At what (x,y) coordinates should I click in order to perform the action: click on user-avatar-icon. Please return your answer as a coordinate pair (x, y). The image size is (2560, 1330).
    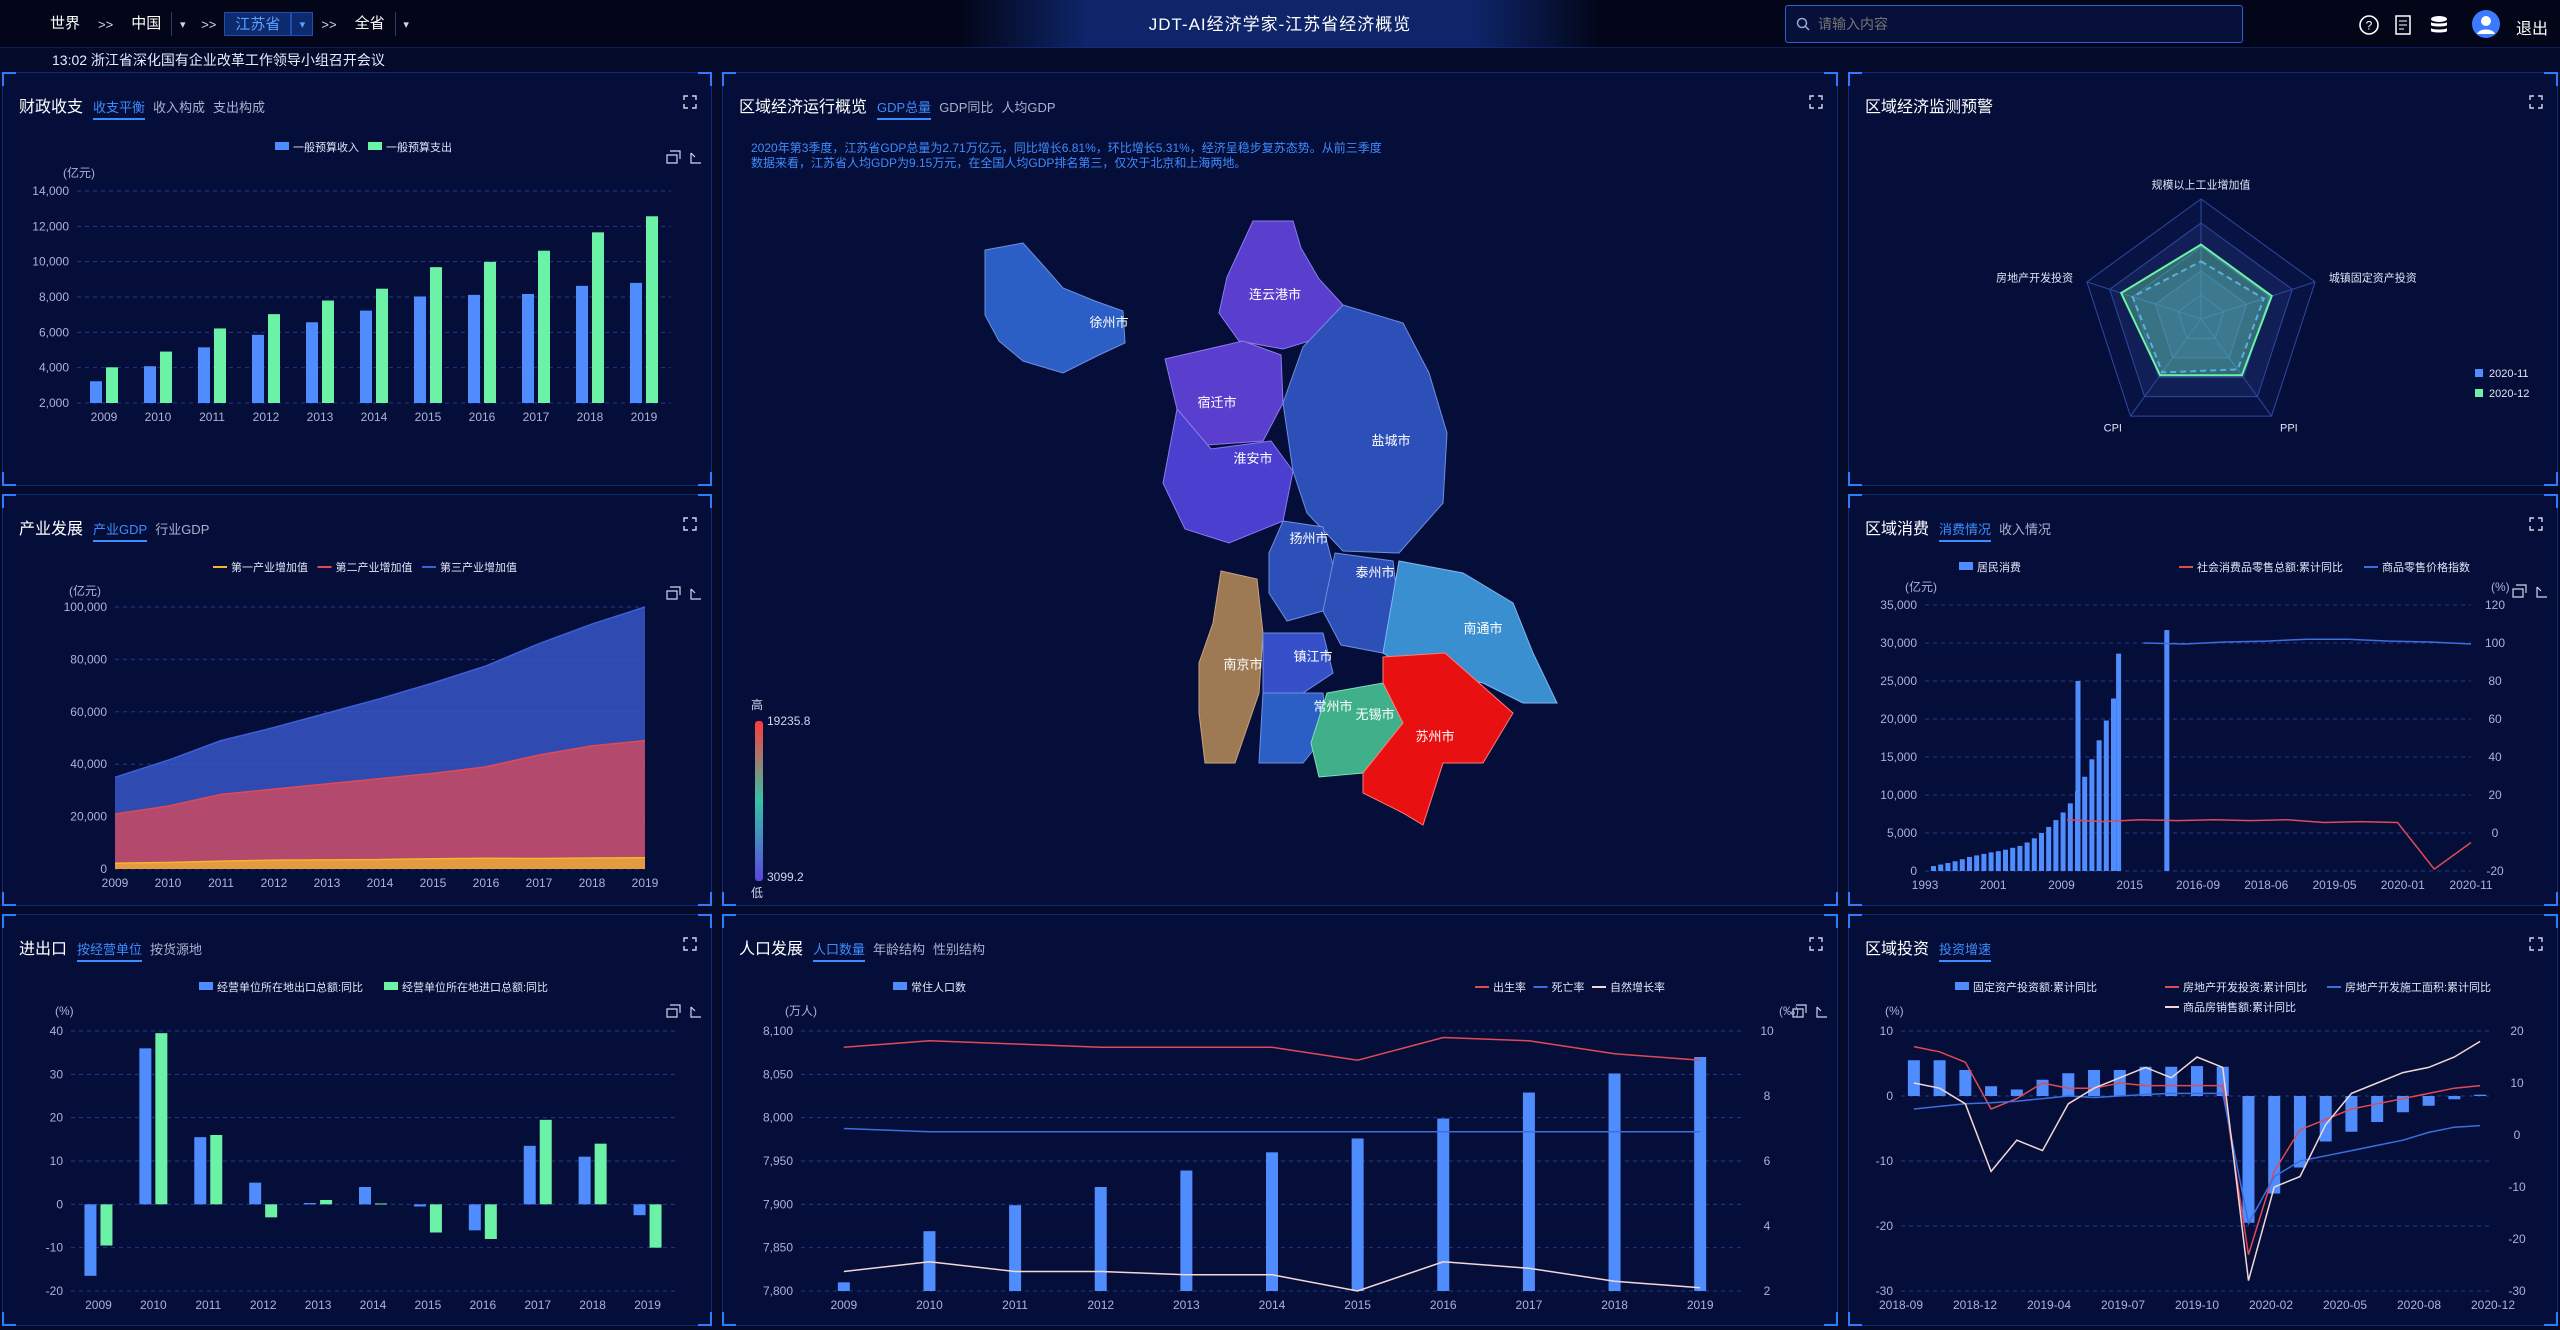
    Looking at the image, I should click on (2486, 24).